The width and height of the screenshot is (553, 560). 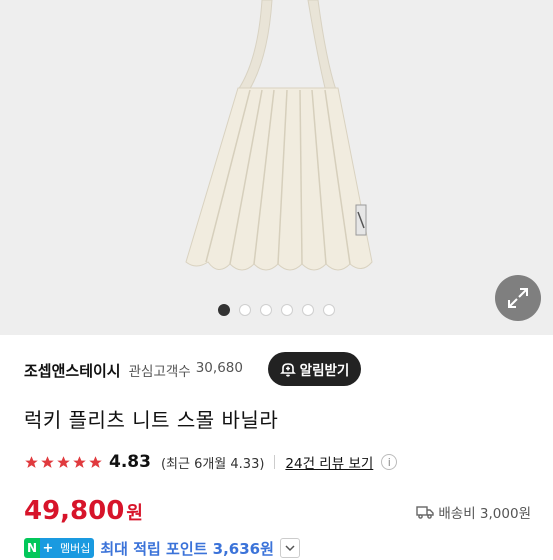 I want to click on expand-icon, so click(x=518, y=298).